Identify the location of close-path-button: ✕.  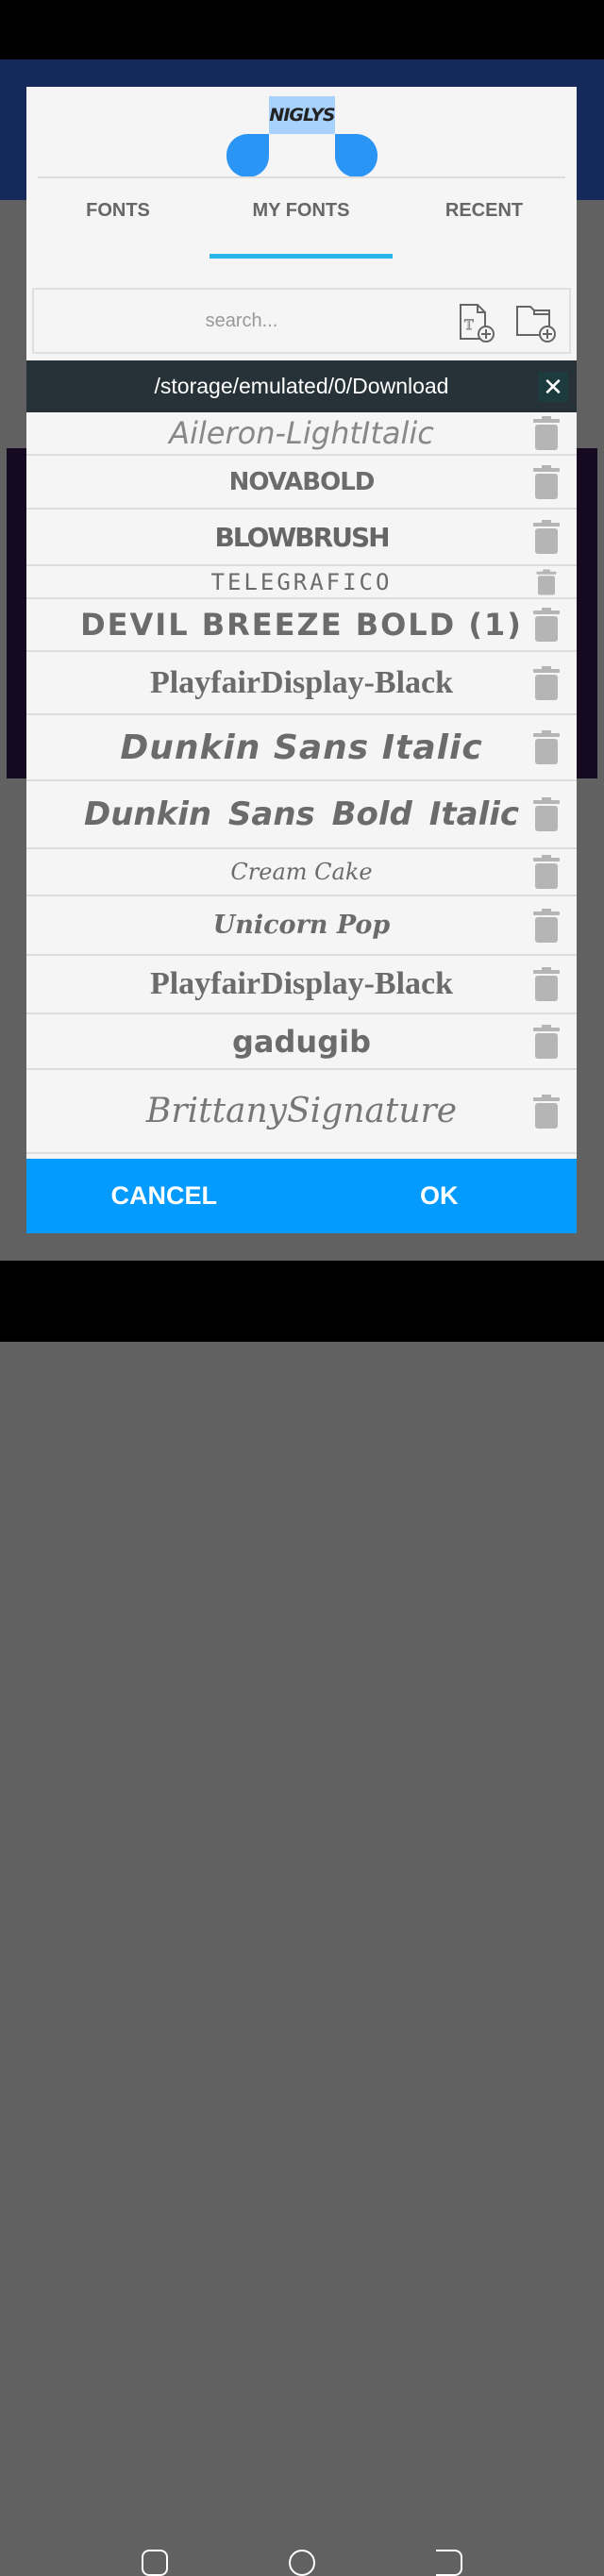
(553, 387).